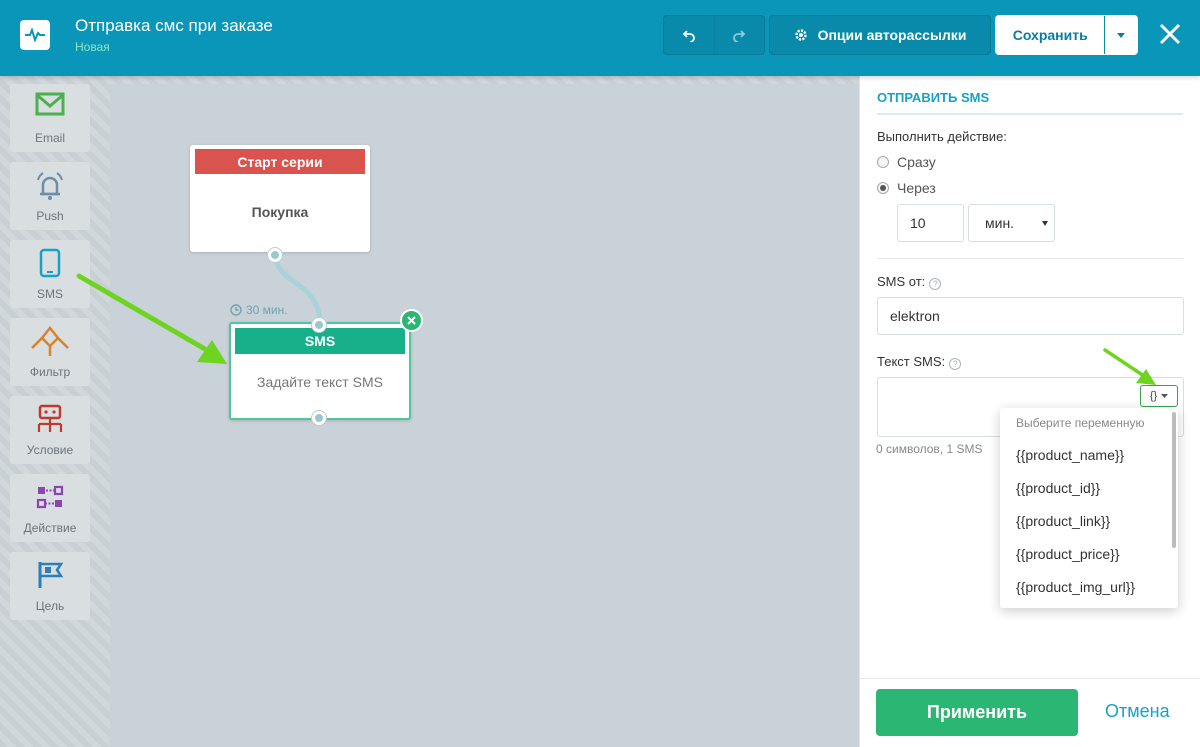  What do you see at coordinates (50, 118) in the screenshot?
I see `tool-email: Email` at bounding box center [50, 118].